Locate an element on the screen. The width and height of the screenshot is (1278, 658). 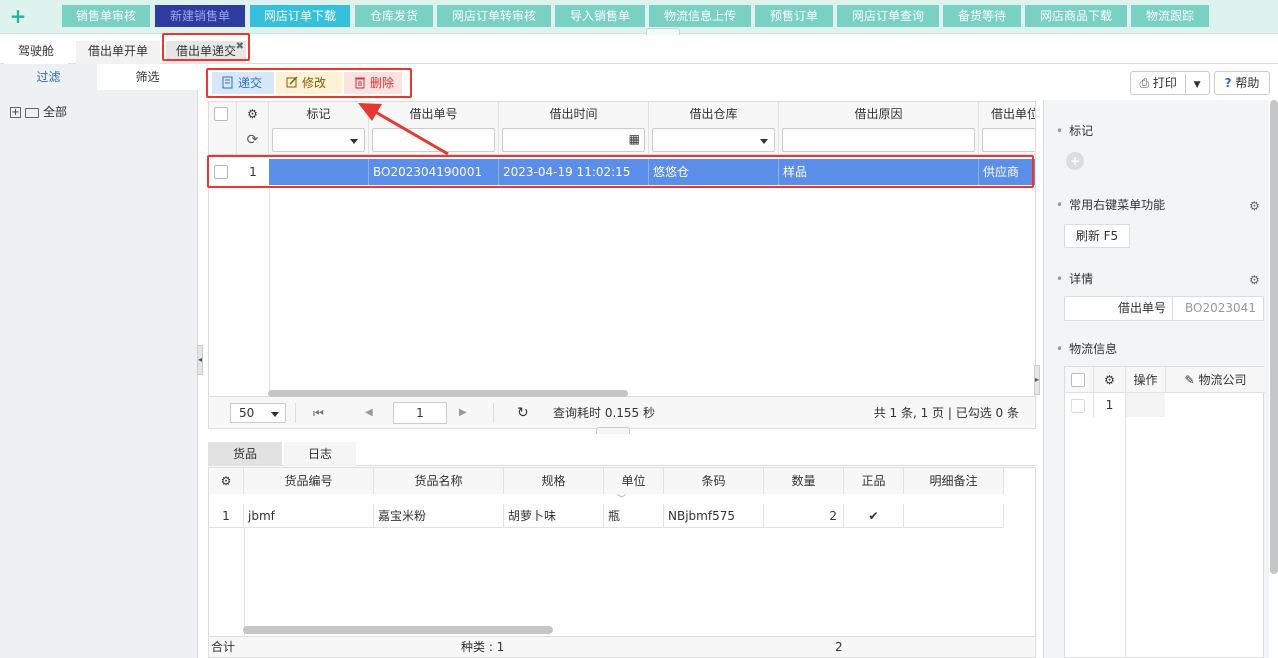
filter-order-no-input is located at coordinates (433, 140).